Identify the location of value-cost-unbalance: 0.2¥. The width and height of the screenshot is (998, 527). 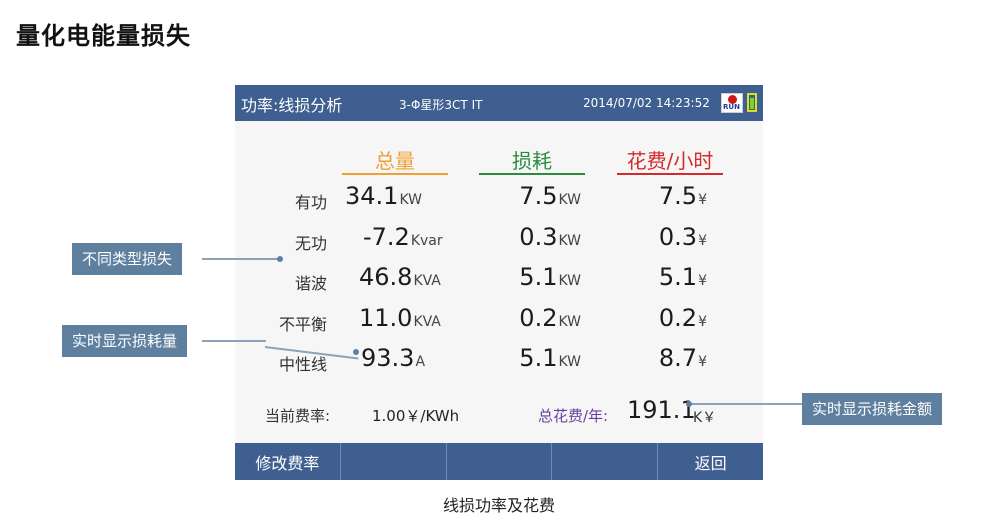
(682, 318).